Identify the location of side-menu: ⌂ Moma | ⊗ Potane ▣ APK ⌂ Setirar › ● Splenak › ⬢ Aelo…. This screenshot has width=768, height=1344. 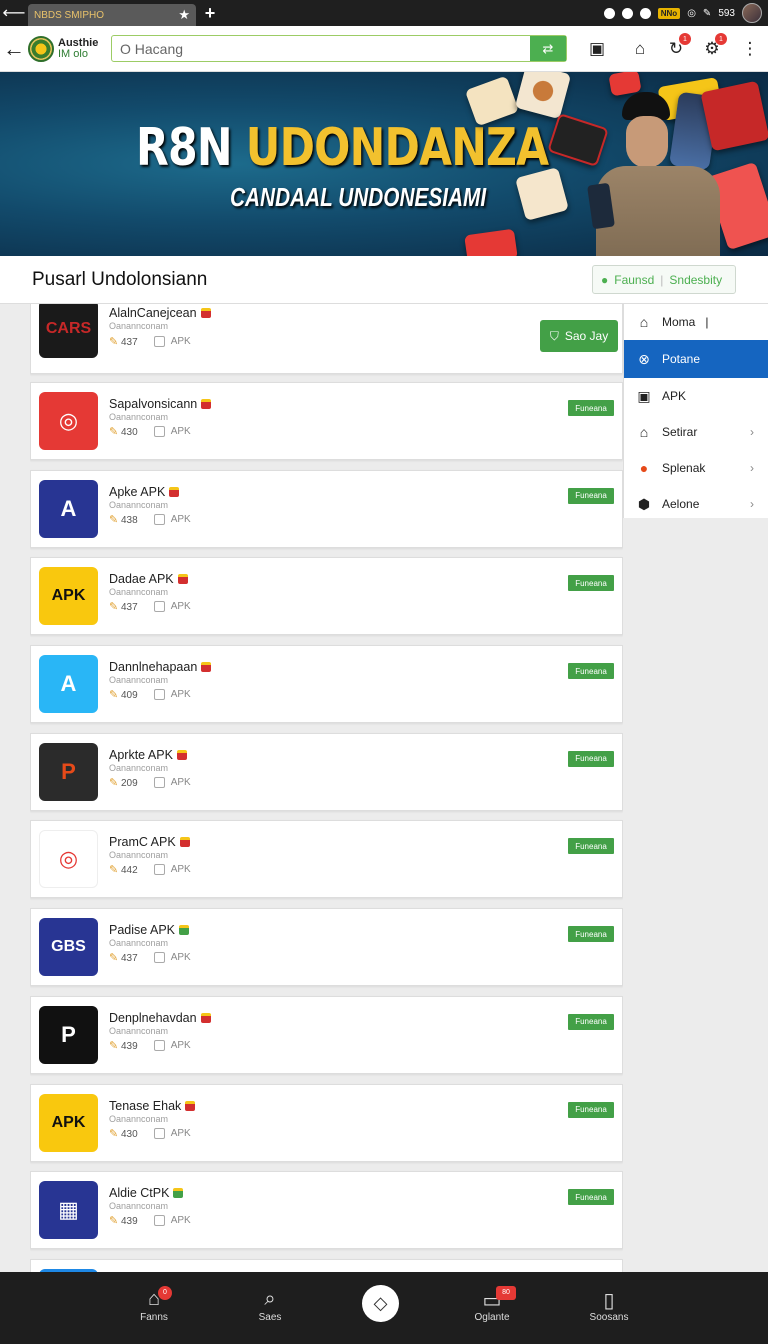
(695, 411).